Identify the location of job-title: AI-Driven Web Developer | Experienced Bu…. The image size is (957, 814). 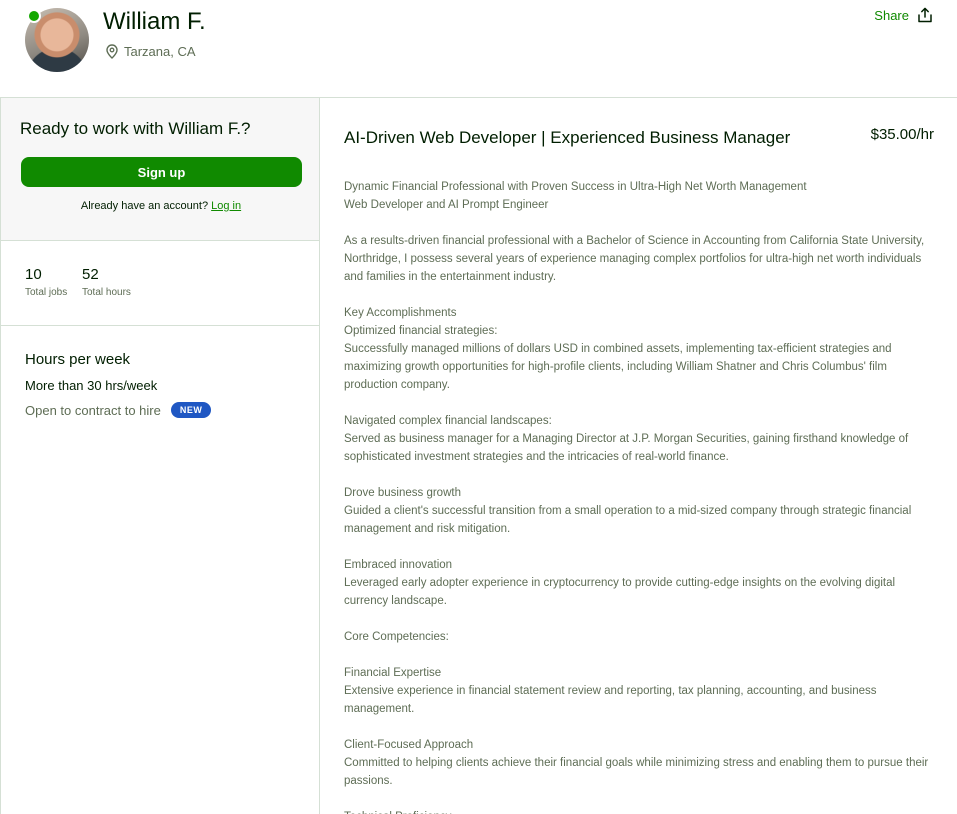
(567, 137).